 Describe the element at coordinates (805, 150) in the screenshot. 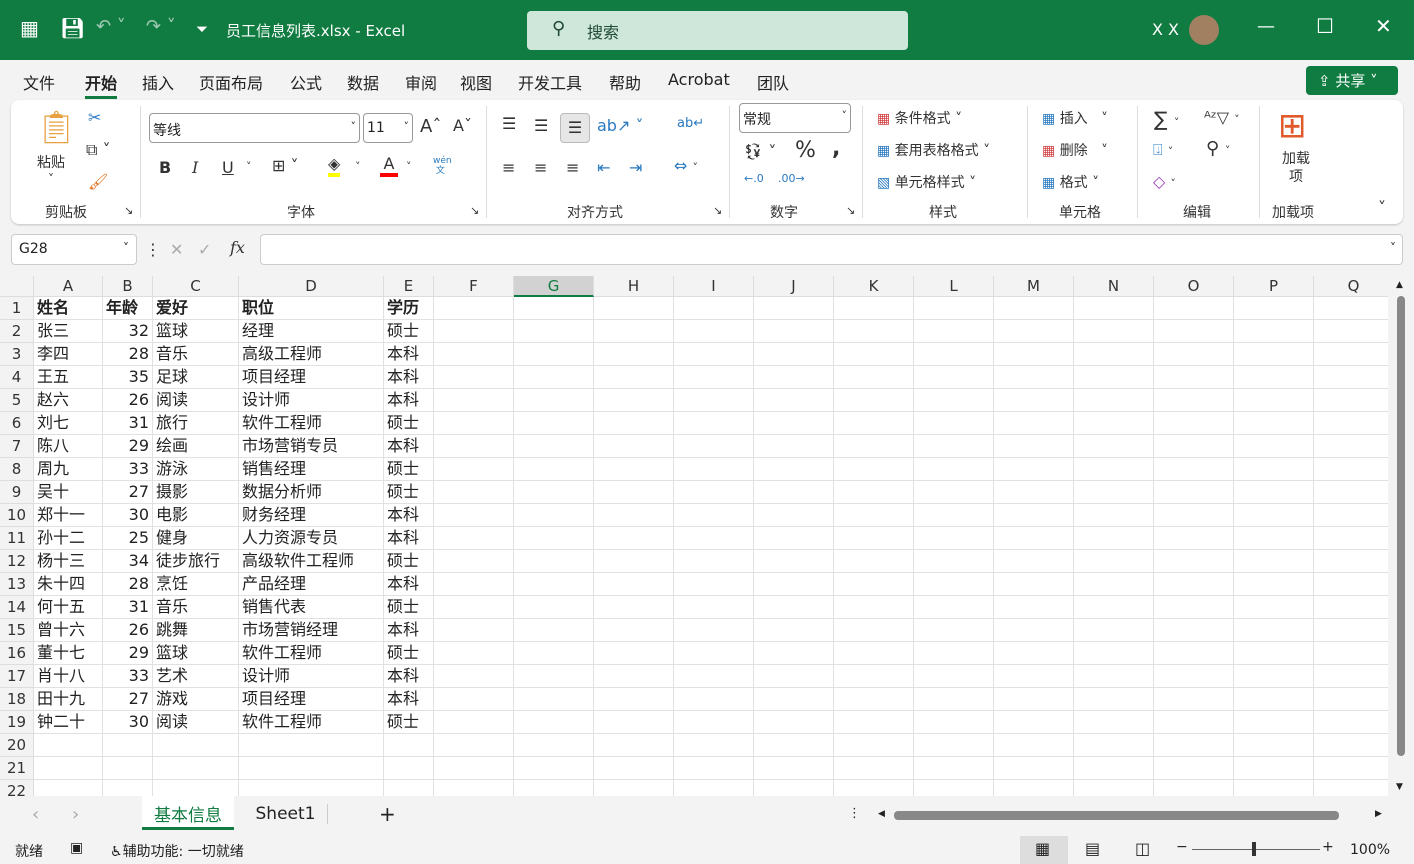

I see `percent-icon: %` at that location.